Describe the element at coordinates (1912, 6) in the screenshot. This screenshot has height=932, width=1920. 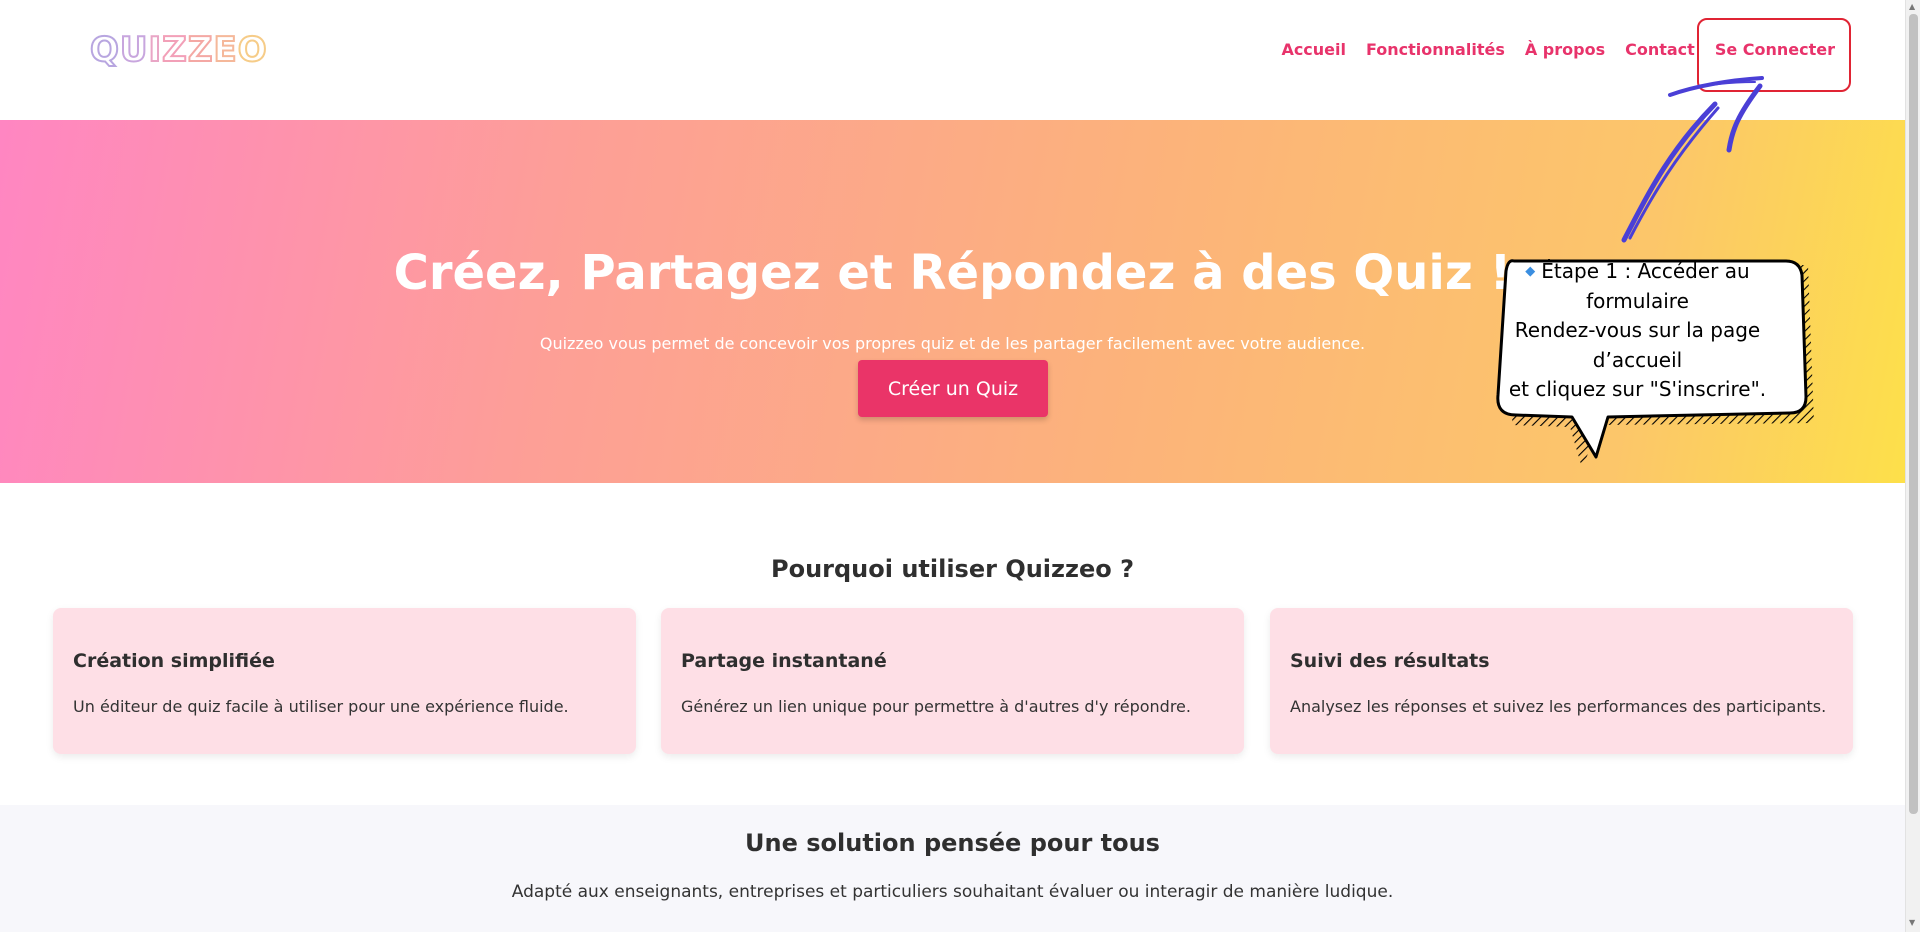
I see `scroll-up-arrow-icon: ▲` at that location.